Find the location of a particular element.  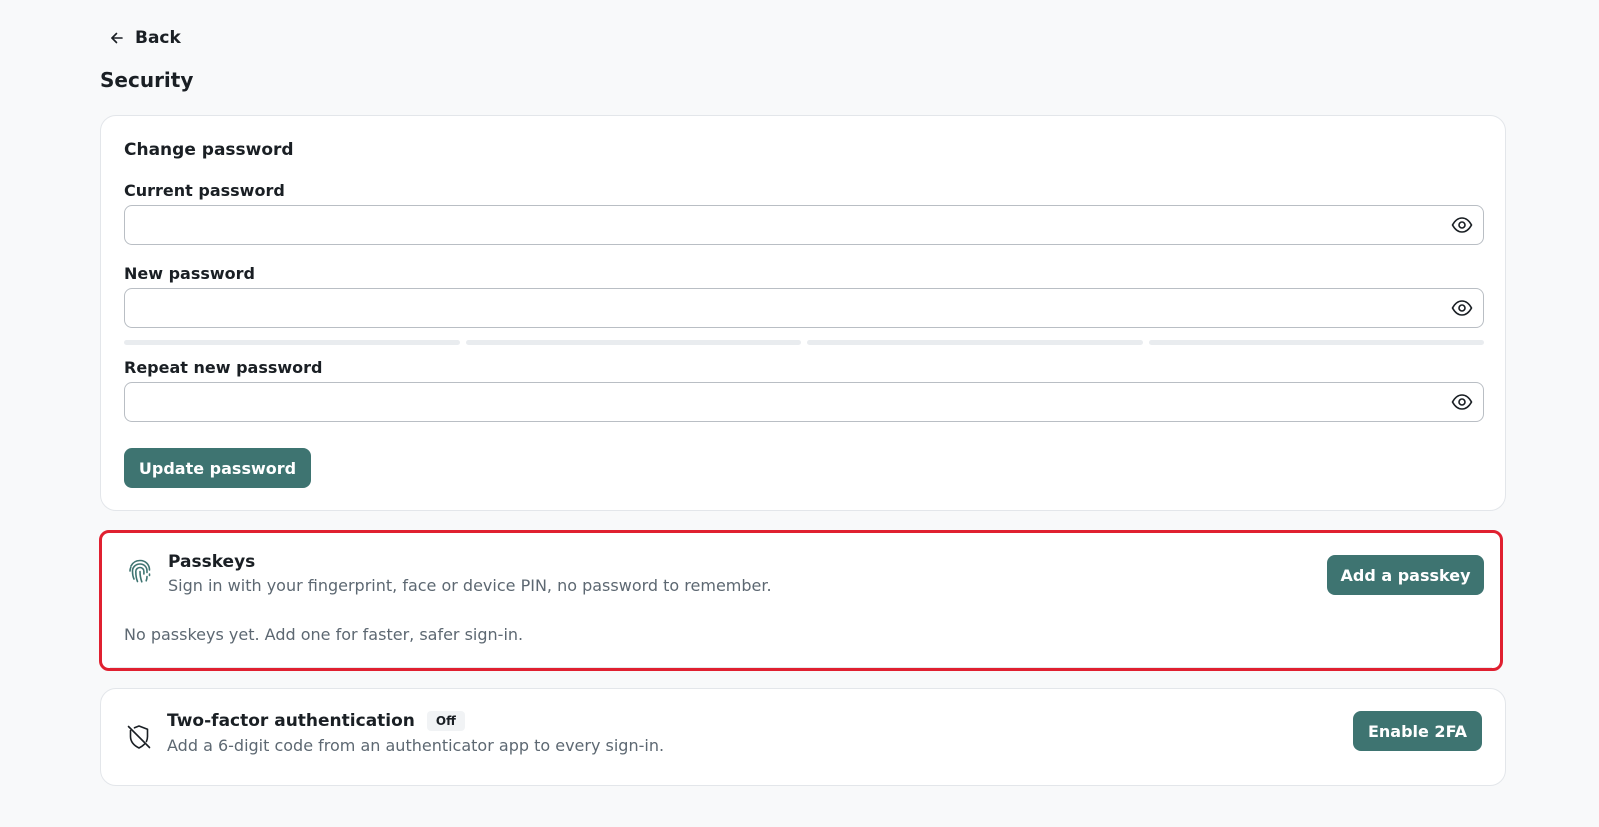

repeat-password-input is located at coordinates (775, 402).